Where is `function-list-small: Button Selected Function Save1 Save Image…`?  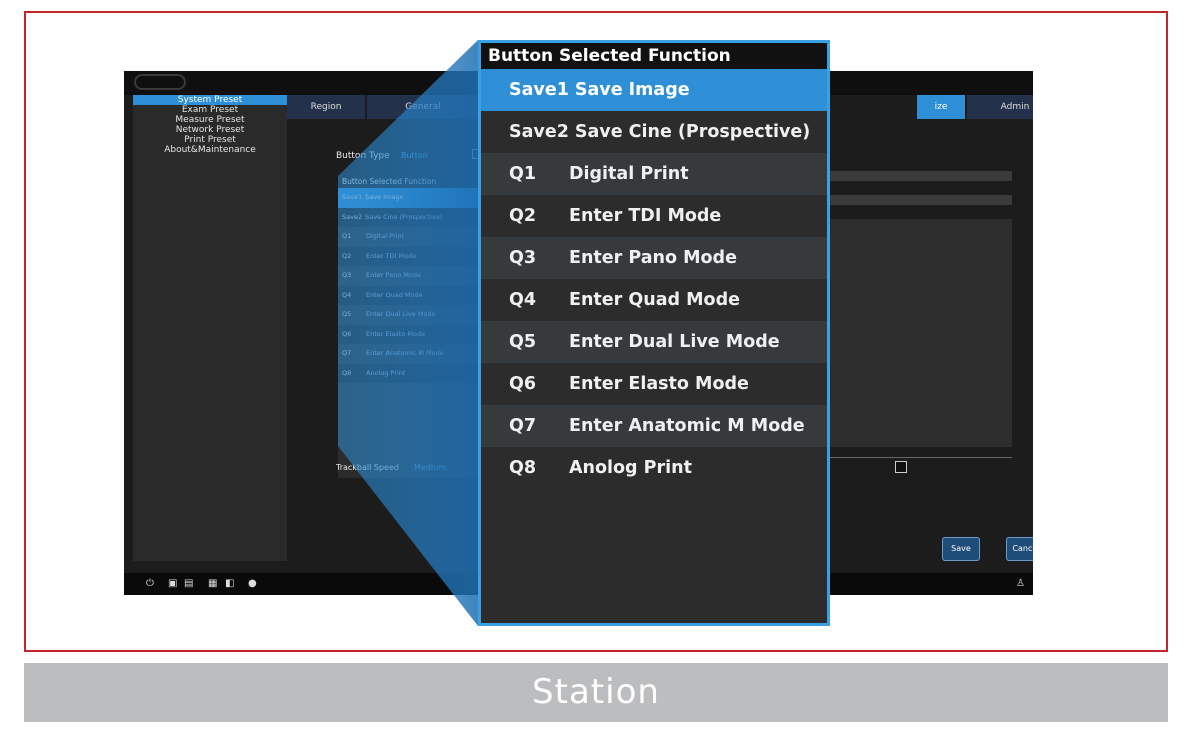
function-list-small: Button Selected Function Save1 Save Image… is located at coordinates (408, 327).